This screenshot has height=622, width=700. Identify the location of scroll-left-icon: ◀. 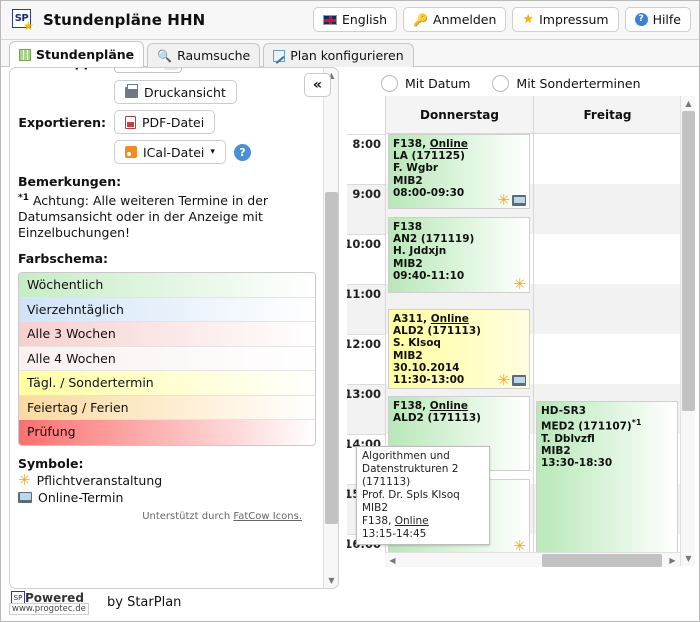
(392, 560).